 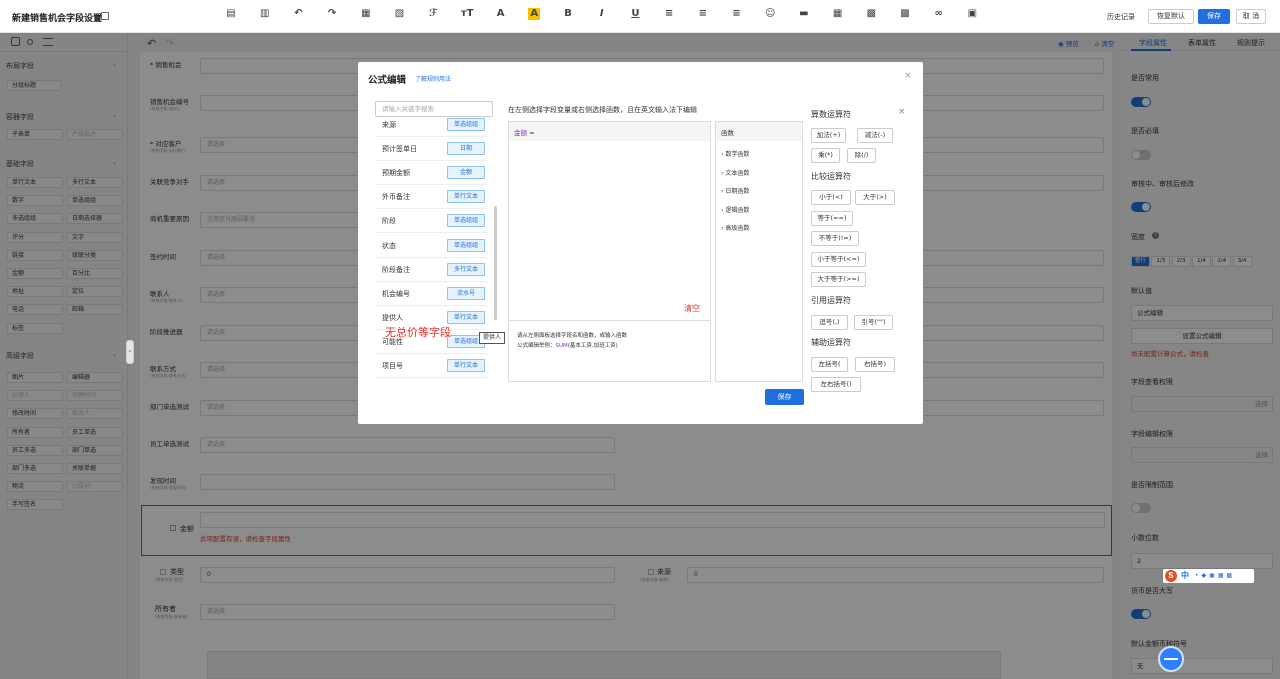 I want to click on toolbar-font-color-icon: A, so click(x=501, y=14).